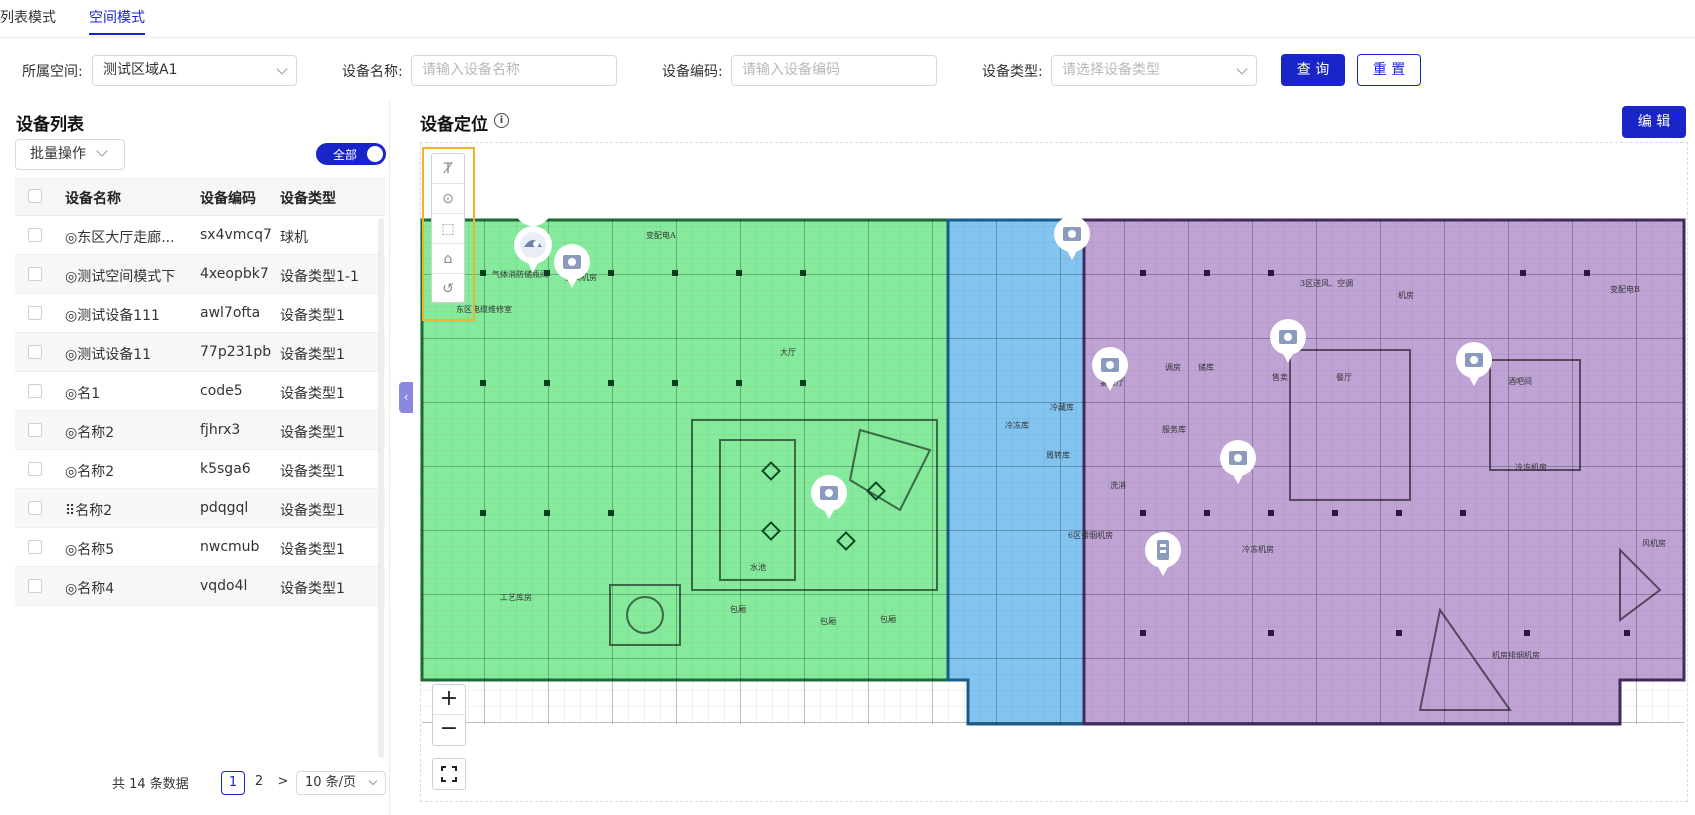 This screenshot has width=1695, height=815. I want to click on device-code-cell: 4xeopbk7, so click(234, 274).